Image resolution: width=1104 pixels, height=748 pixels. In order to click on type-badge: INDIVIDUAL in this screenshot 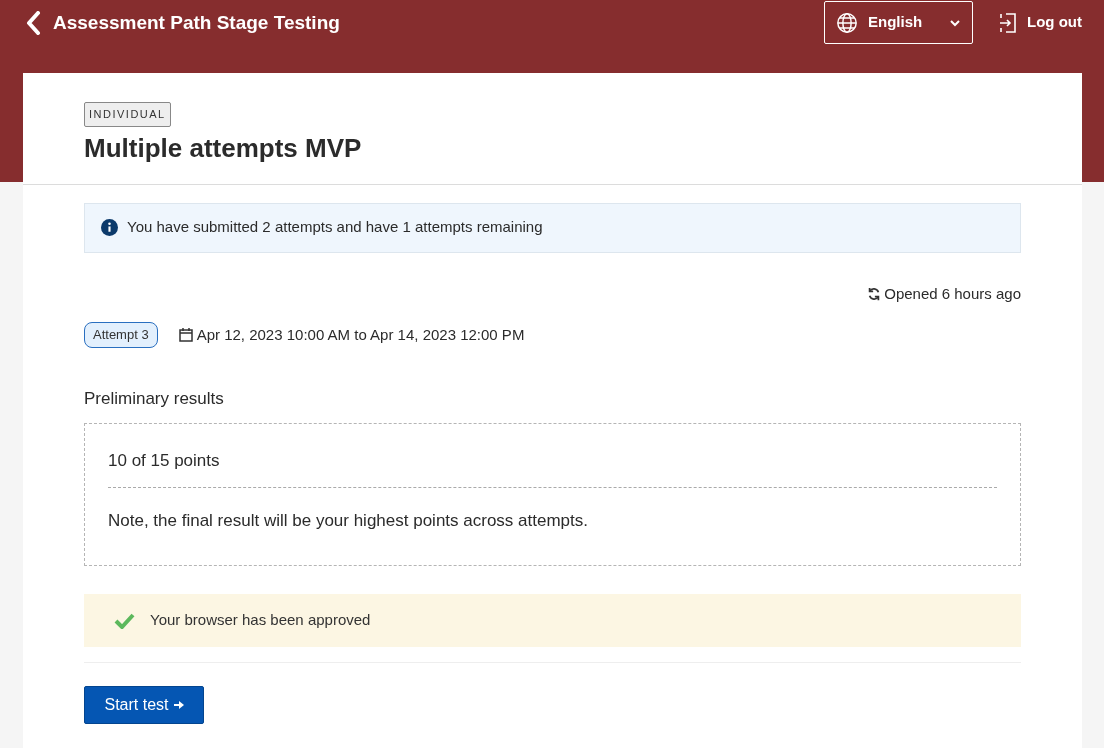, I will do `click(127, 114)`.